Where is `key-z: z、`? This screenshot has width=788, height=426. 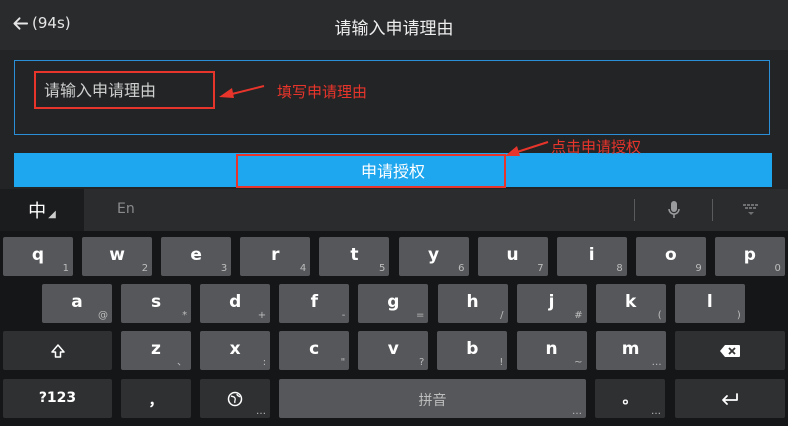 key-z: z、 is located at coordinates (156, 350).